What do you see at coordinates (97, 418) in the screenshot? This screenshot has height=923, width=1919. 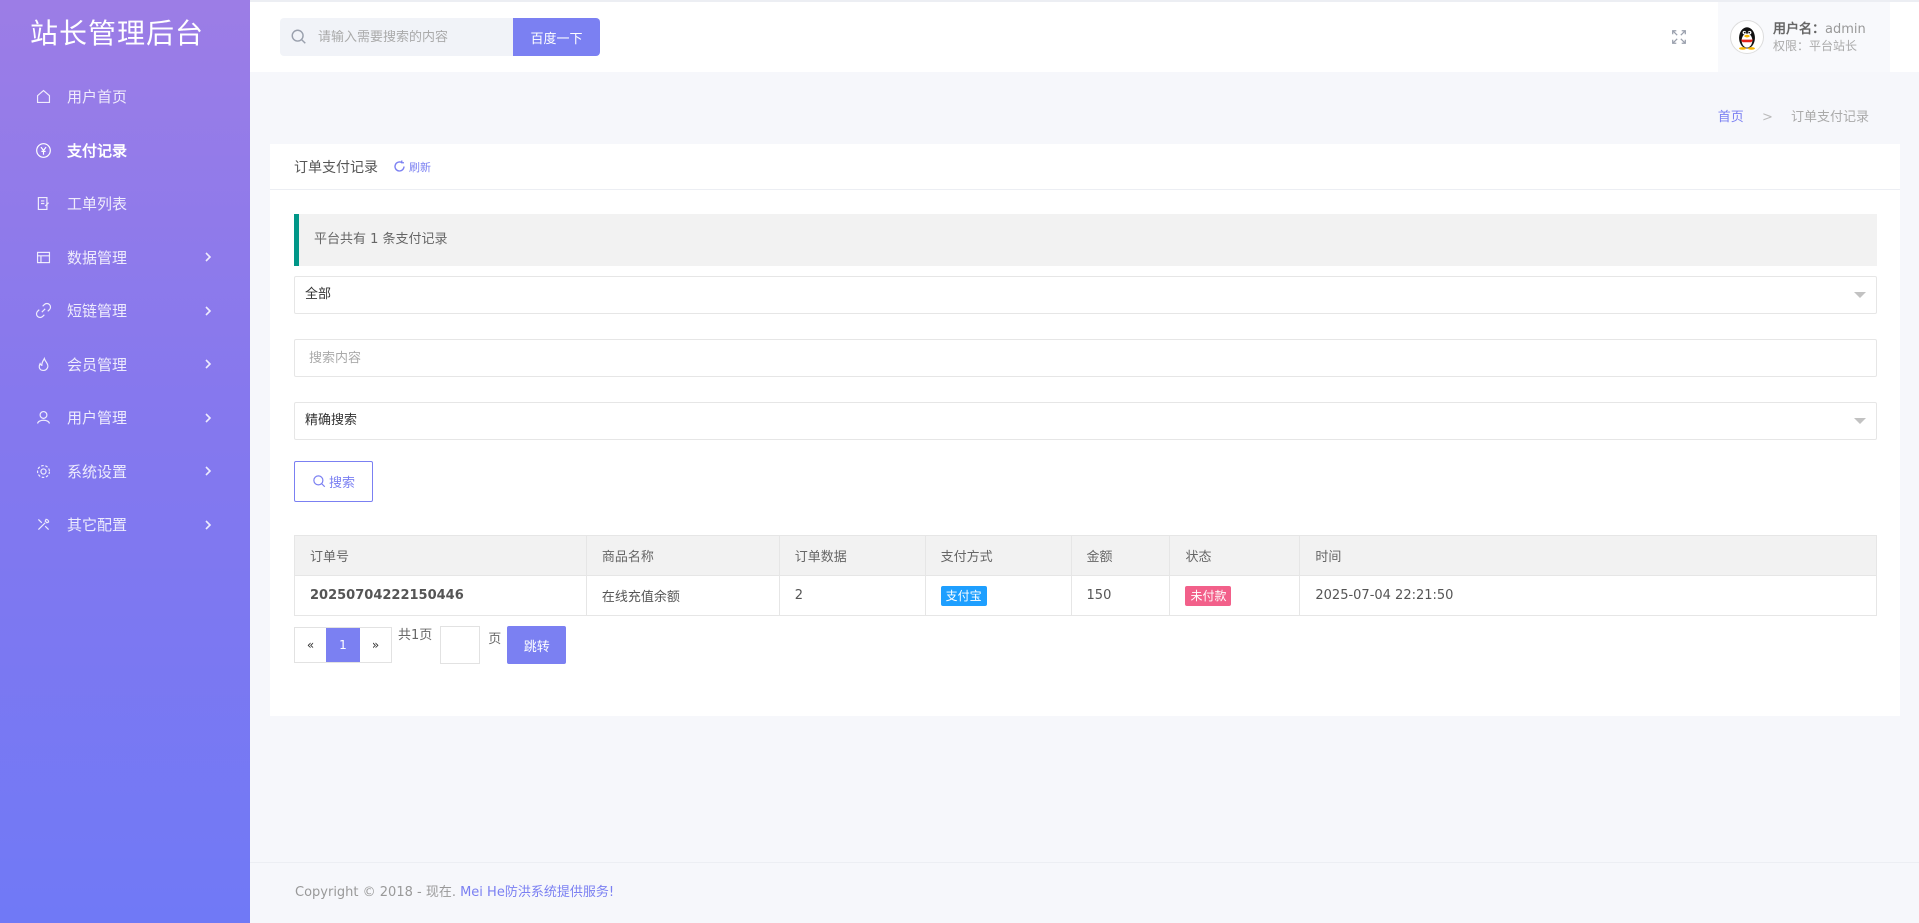 I see `sidebar-item-label: 用户管理` at bounding box center [97, 418].